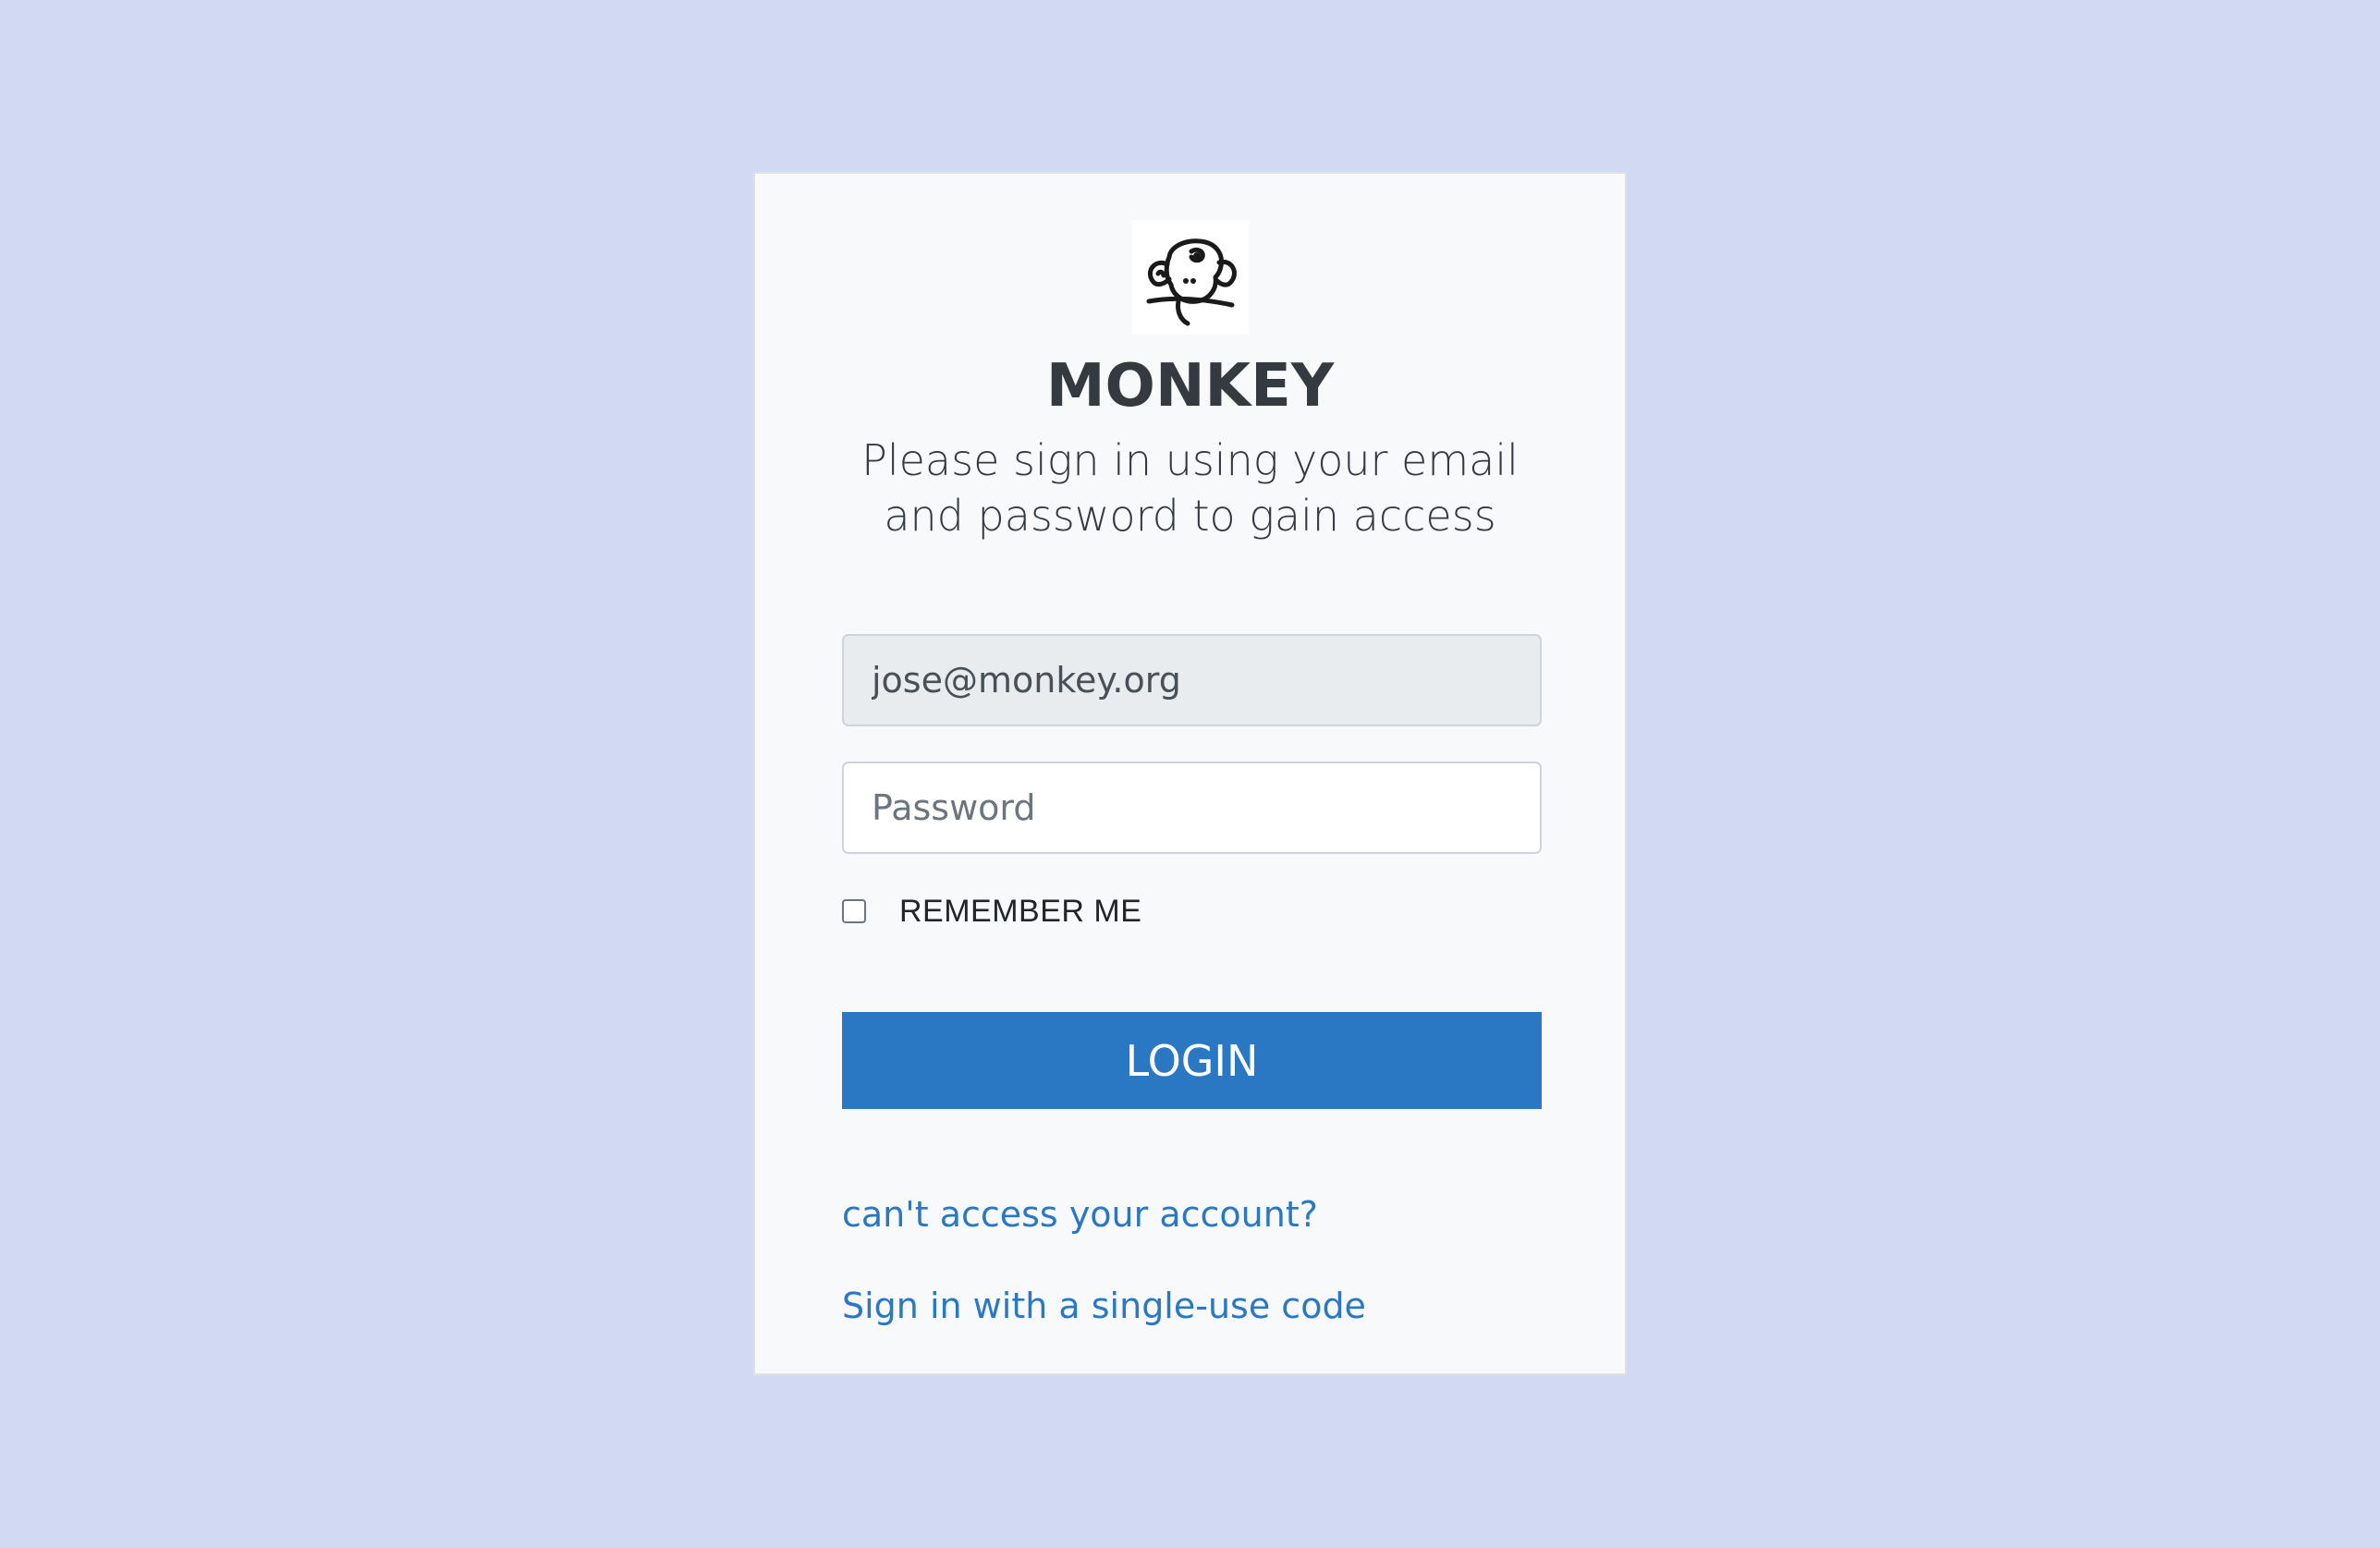 The width and height of the screenshot is (2380, 1548). Describe the element at coordinates (1190, 278) in the screenshot. I see `monkey-logo-icon` at that location.